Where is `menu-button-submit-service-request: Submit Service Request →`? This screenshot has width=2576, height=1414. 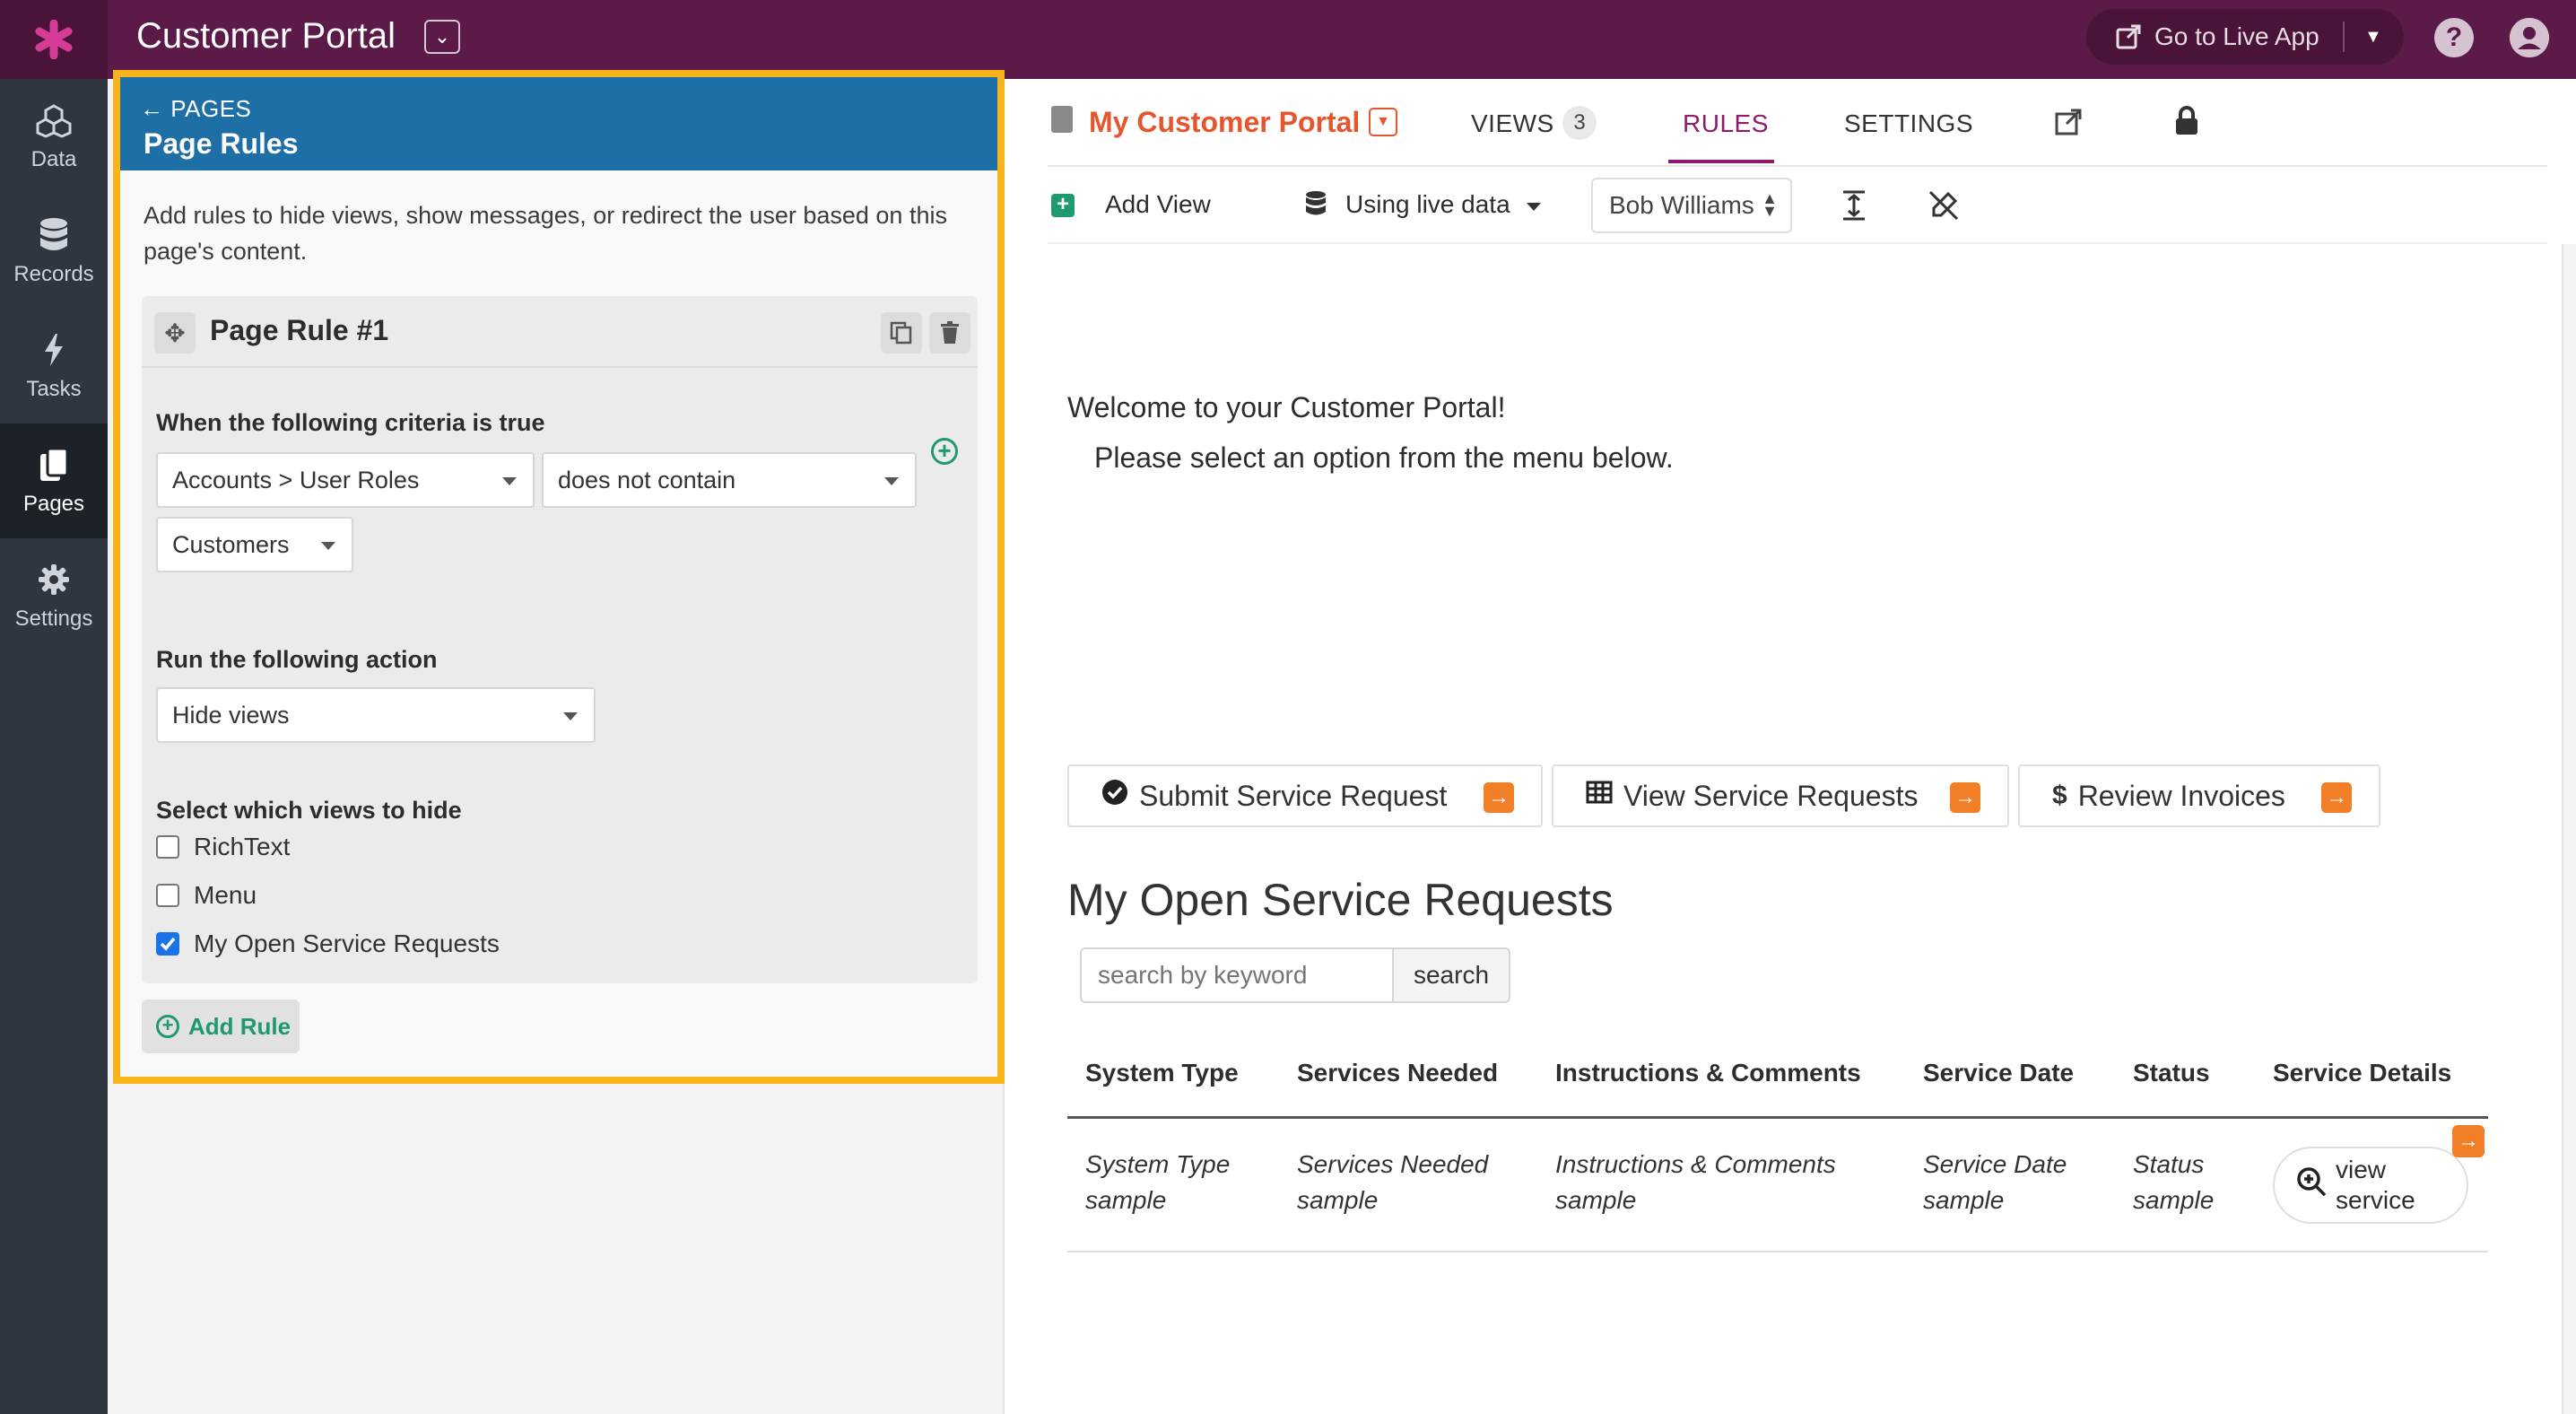 menu-button-submit-service-request: Submit Service Request → is located at coordinates (1305, 795).